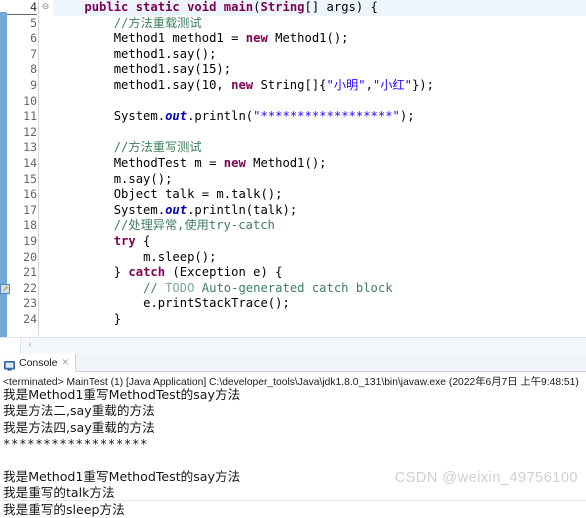 The width and height of the screenshot is (586, 518). Describe the element at coordinates (157, 147) in the screenshot. I see `code-text: //方法重写测试` at that location.